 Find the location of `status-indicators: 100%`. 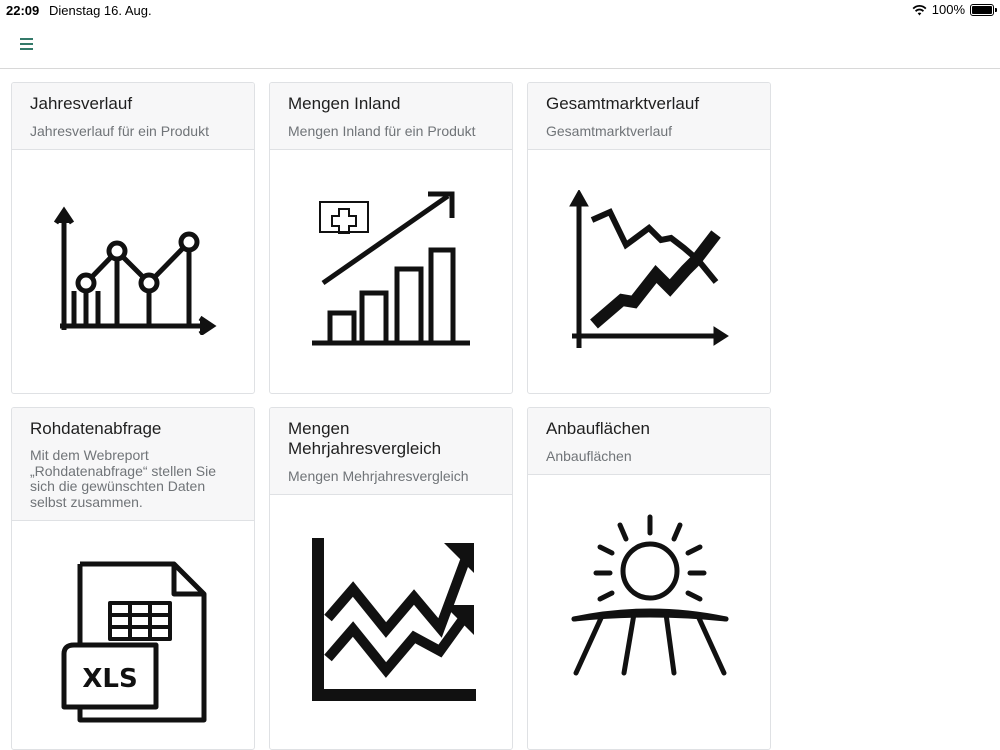

status-indicators: 100% is located at coordinates (954, 9).